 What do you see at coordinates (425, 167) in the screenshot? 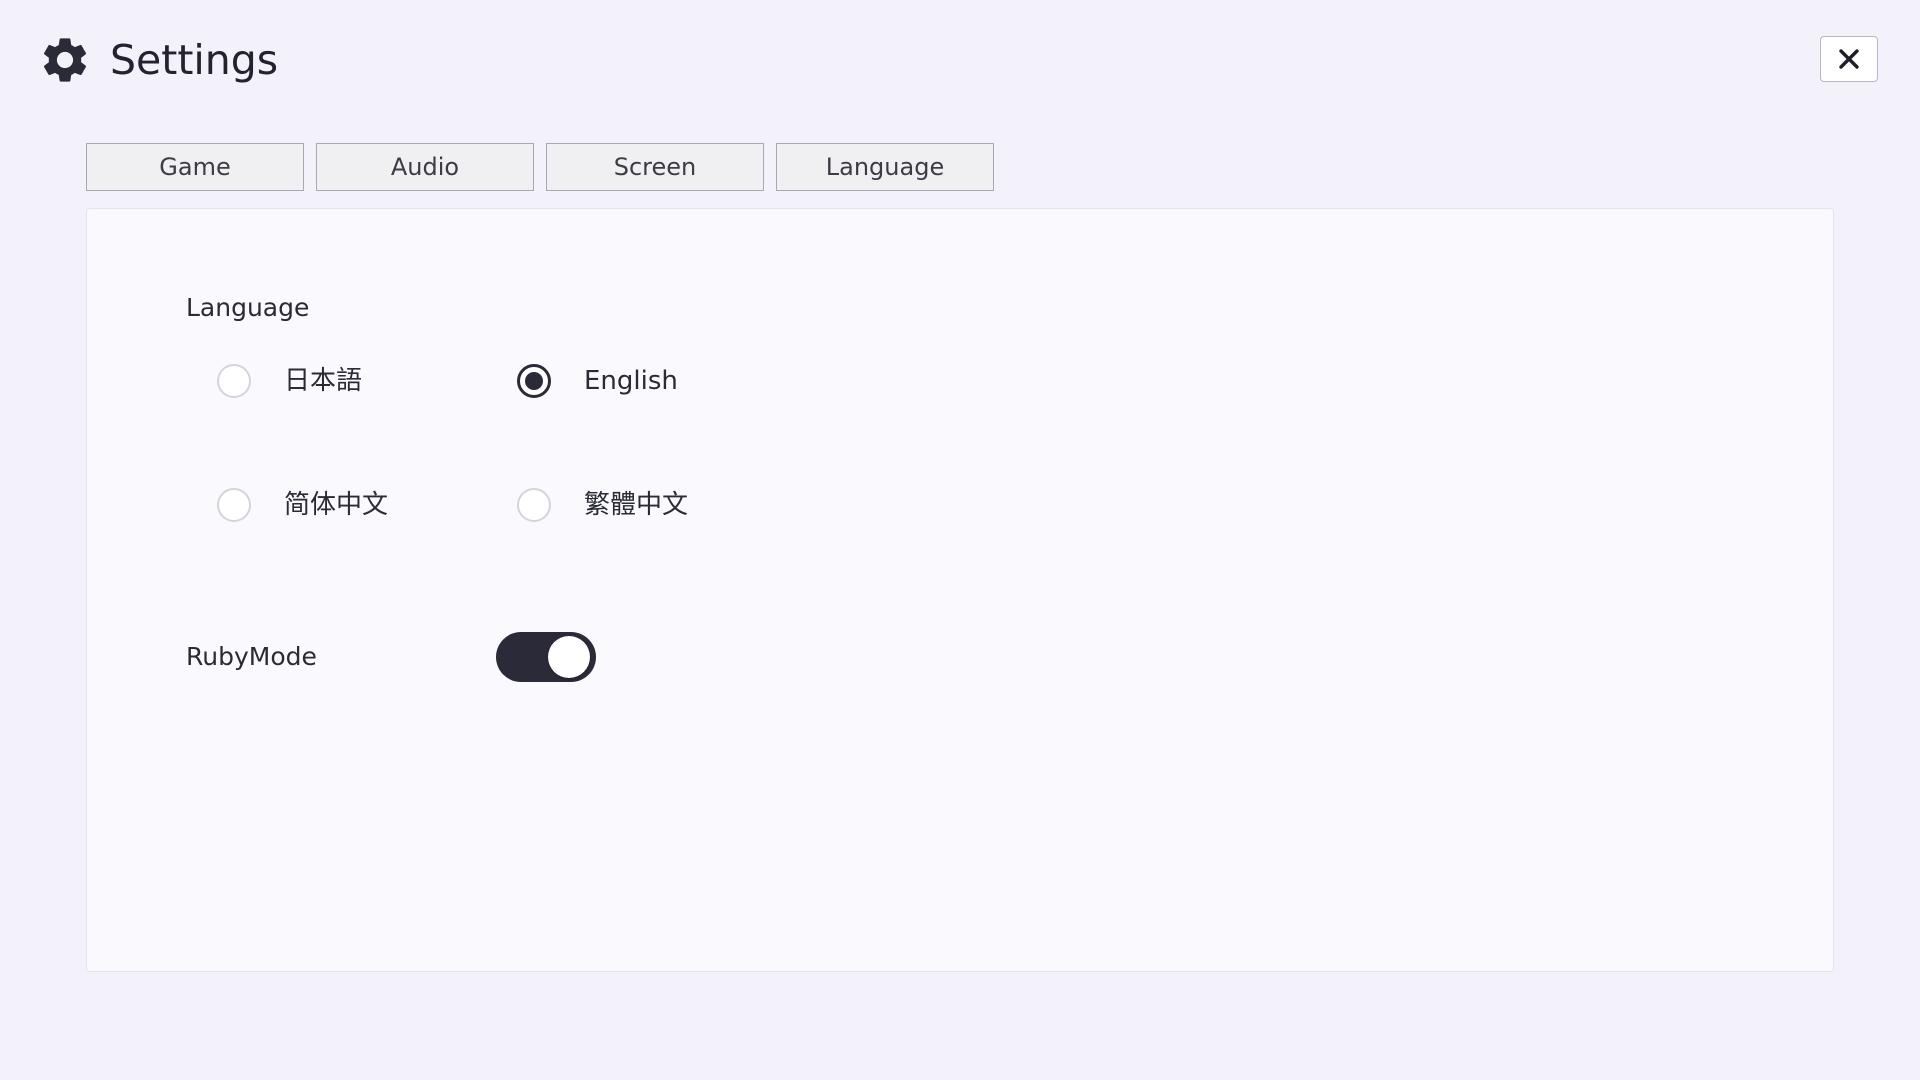
I see `tab-audio: Audio` at bounding box center [425, 167].